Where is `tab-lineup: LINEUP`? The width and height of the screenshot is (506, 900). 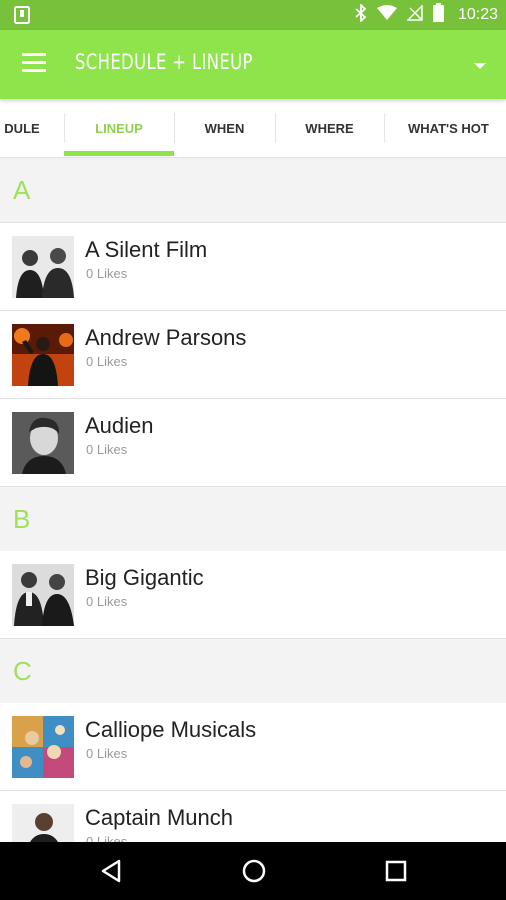
tab-lineup: LINEUP is located at coordinates (119, 128).